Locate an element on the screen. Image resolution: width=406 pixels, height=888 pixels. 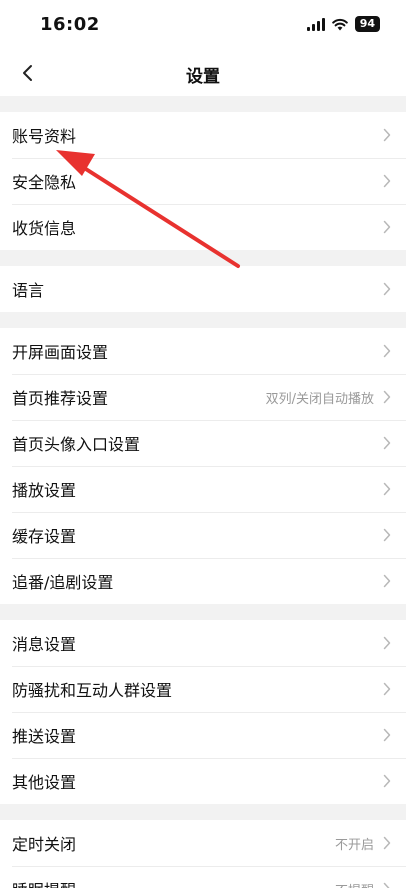
settings-row-value: 双列/关闭自动播放 is located at coordinates (319, 399).